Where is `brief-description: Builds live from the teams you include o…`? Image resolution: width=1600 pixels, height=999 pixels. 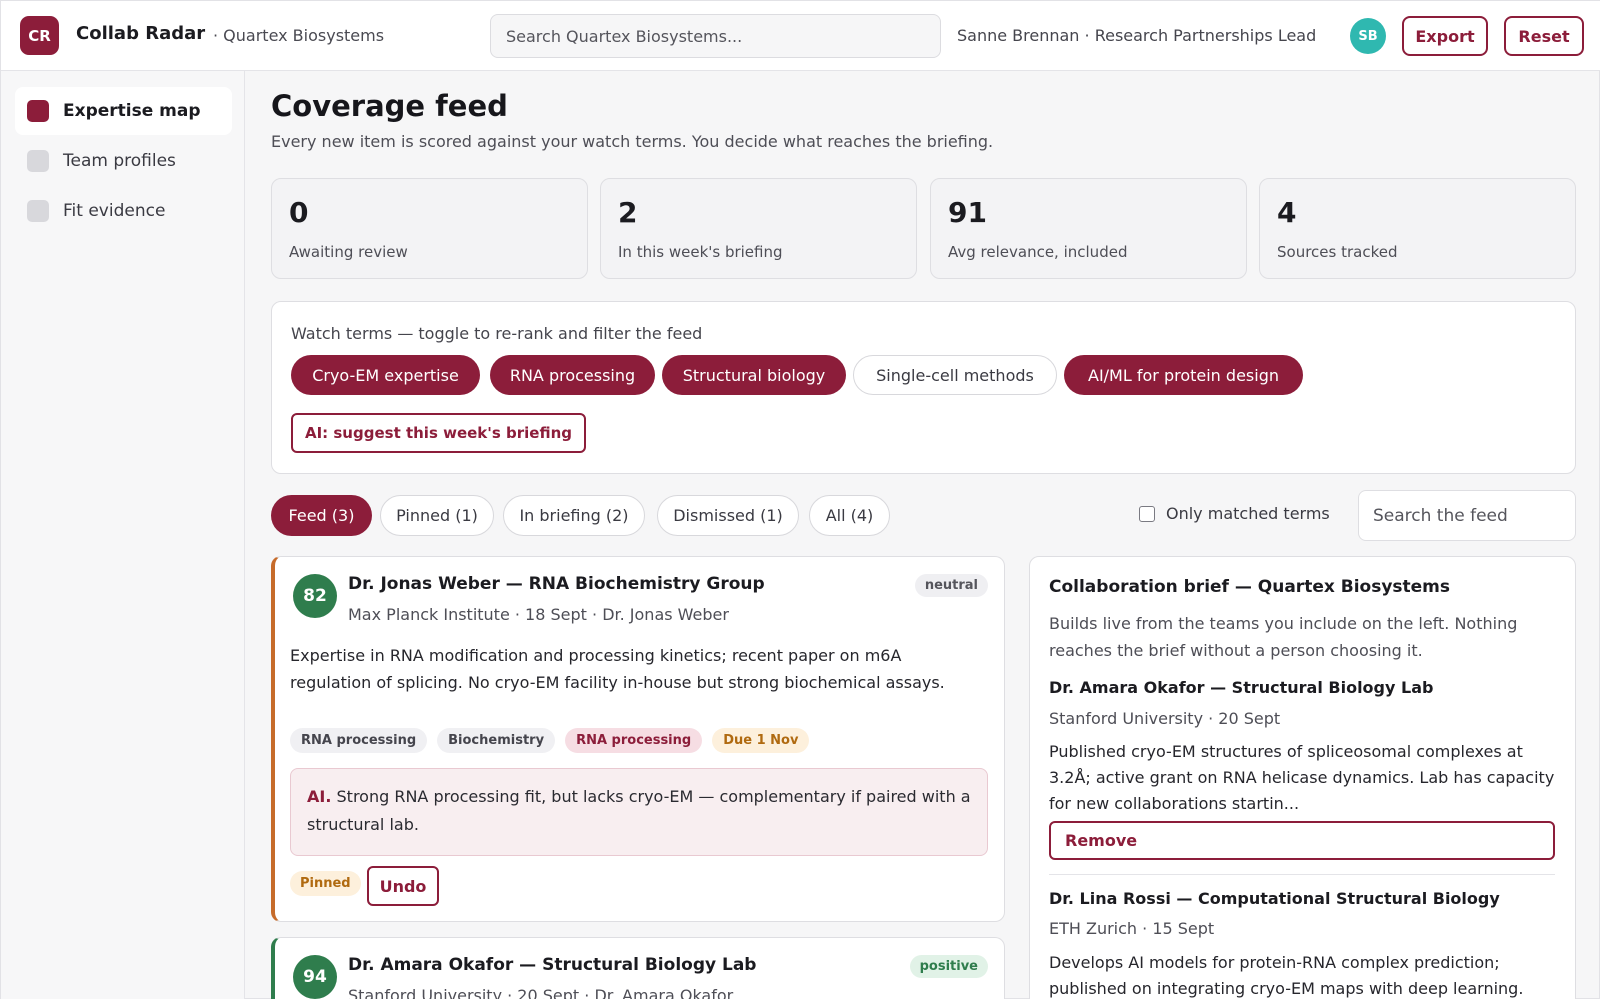 brief-description: Builds live from the teams you include o… is located at coordinates (1283, 637).